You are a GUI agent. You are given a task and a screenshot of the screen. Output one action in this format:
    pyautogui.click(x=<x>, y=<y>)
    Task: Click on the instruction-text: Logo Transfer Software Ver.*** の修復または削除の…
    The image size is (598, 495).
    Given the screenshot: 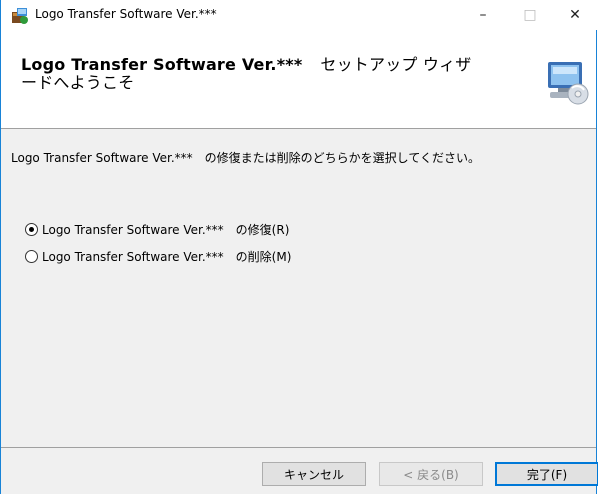 What is the action you would take?
    pyautogui.click(x=245, y=158)
    